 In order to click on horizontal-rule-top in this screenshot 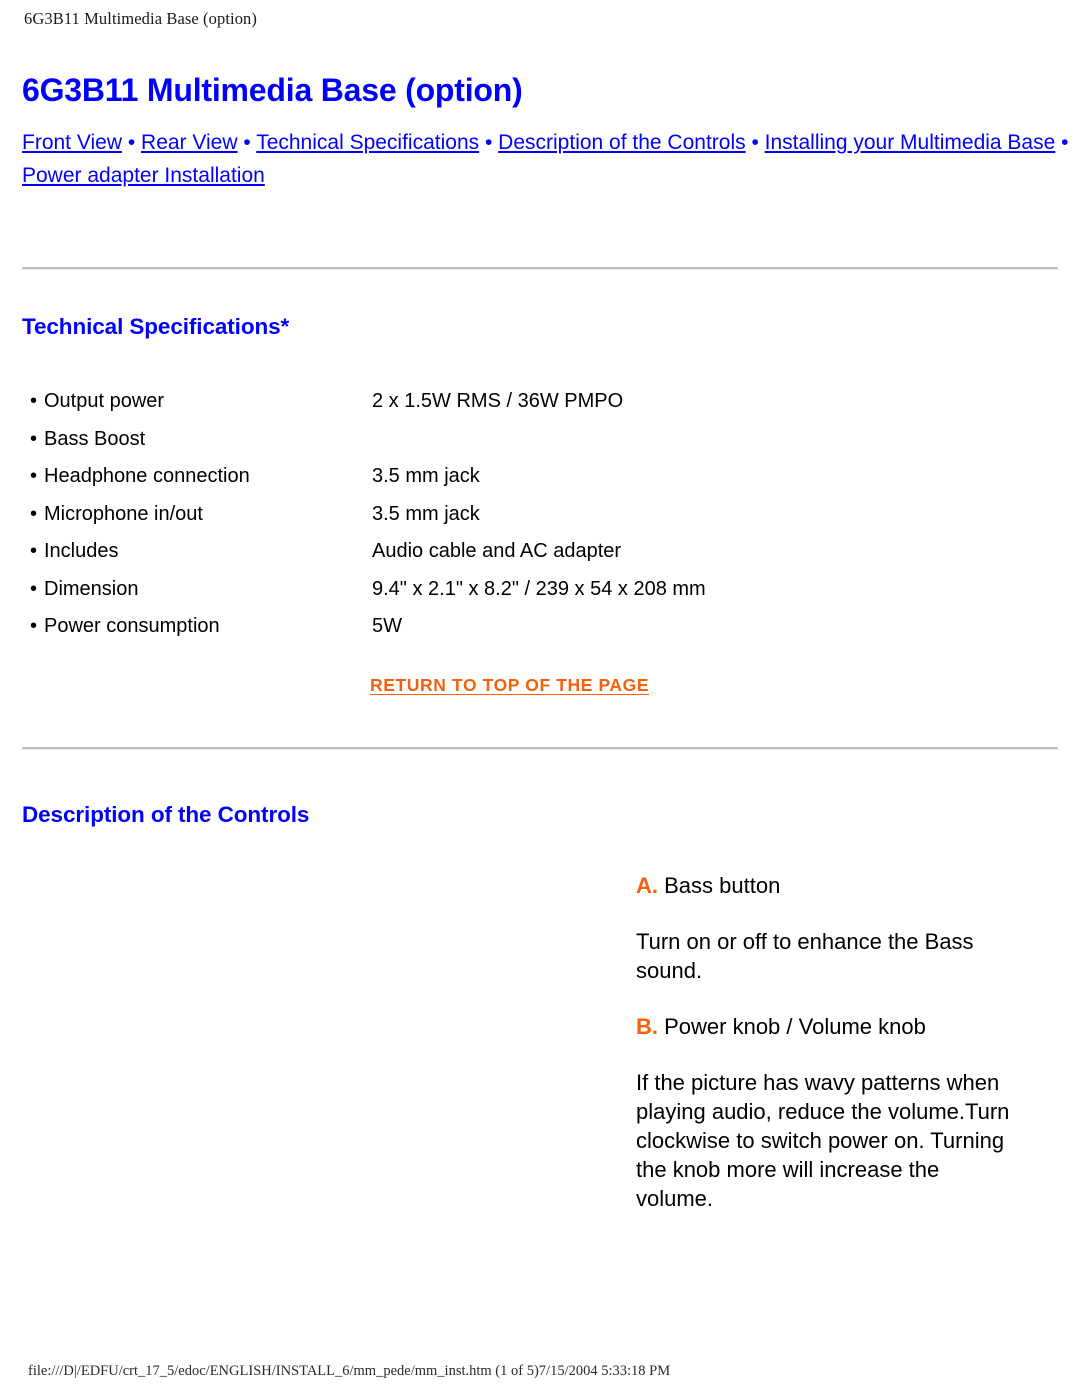, I will do `click(540, 268)`.